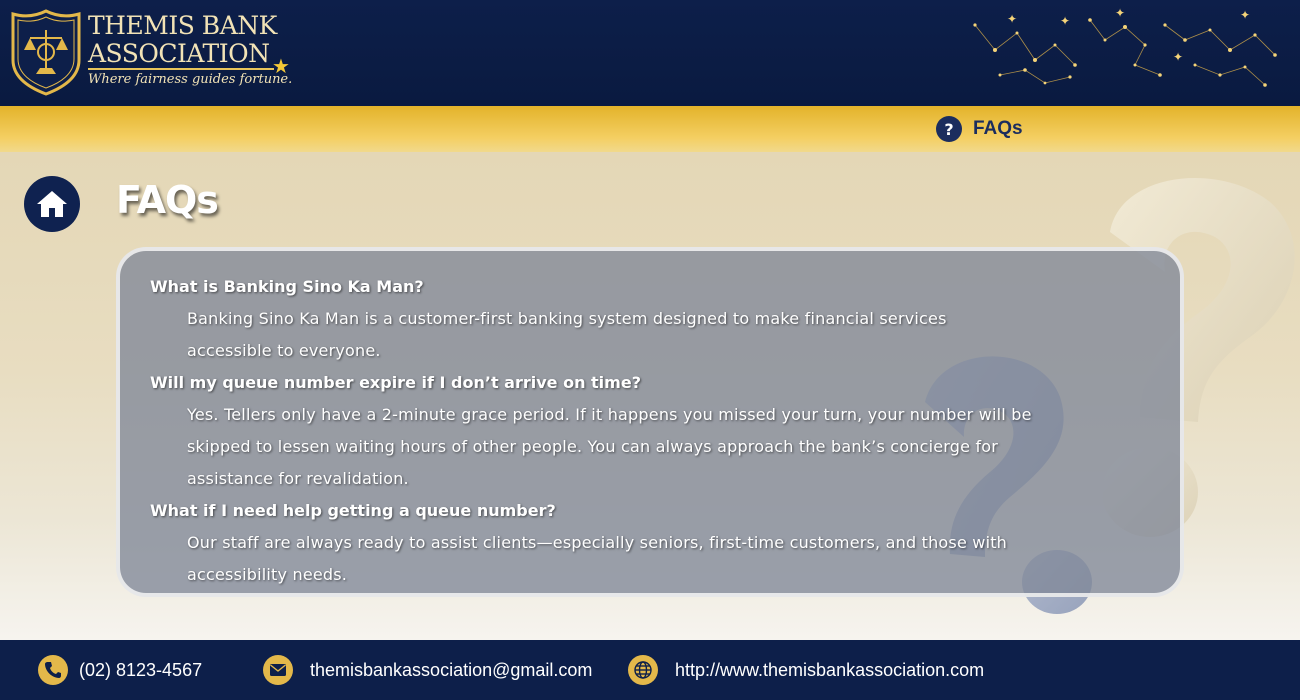 This screenshot has height=700, width=1300. I want to click on faq-answer-line: assistance for revalidation., so click(298, 478).